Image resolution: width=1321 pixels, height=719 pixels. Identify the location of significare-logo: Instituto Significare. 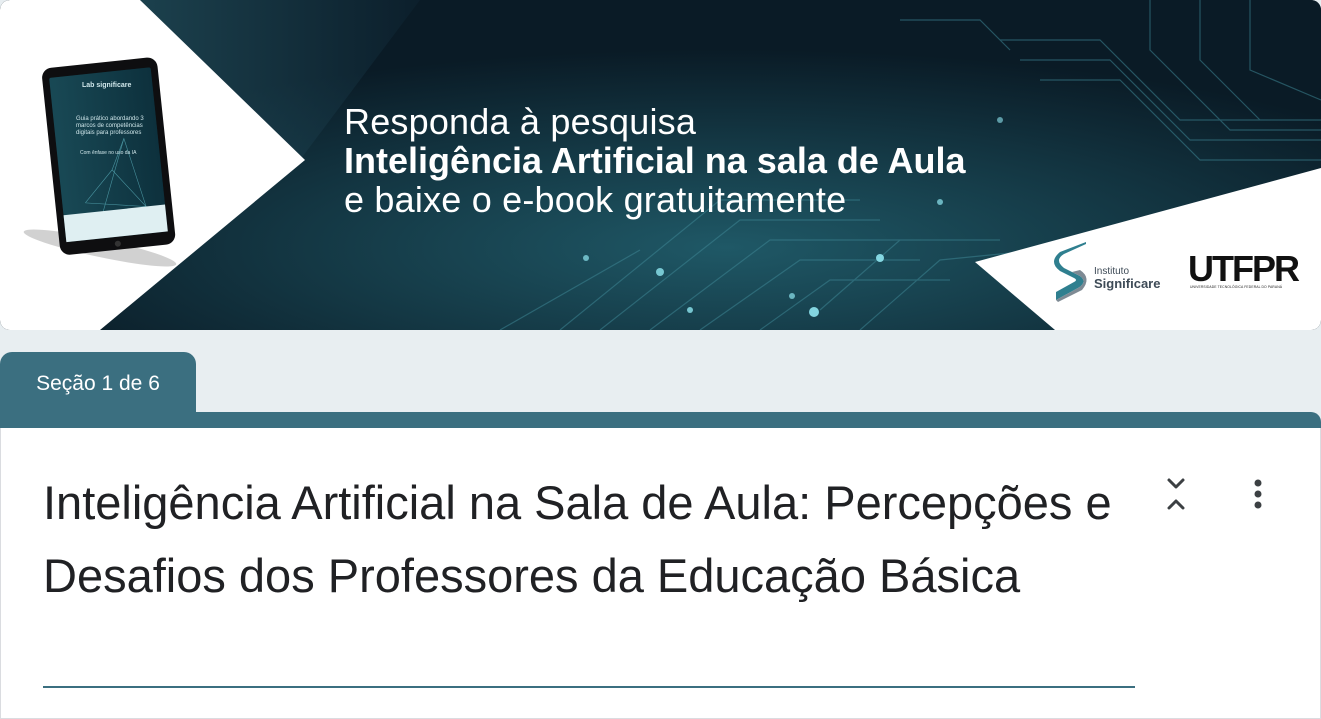
(1112, 272).